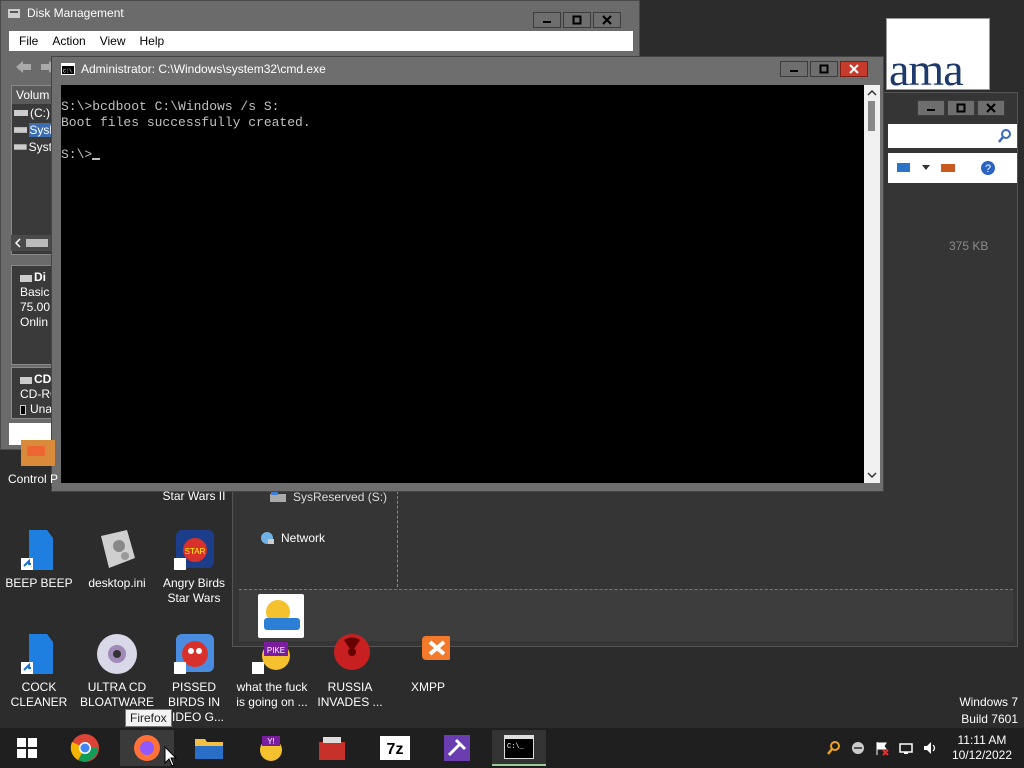 This screenshot has width=1024, height=768. I want to click on toolbox-icon, so click(332, 748).